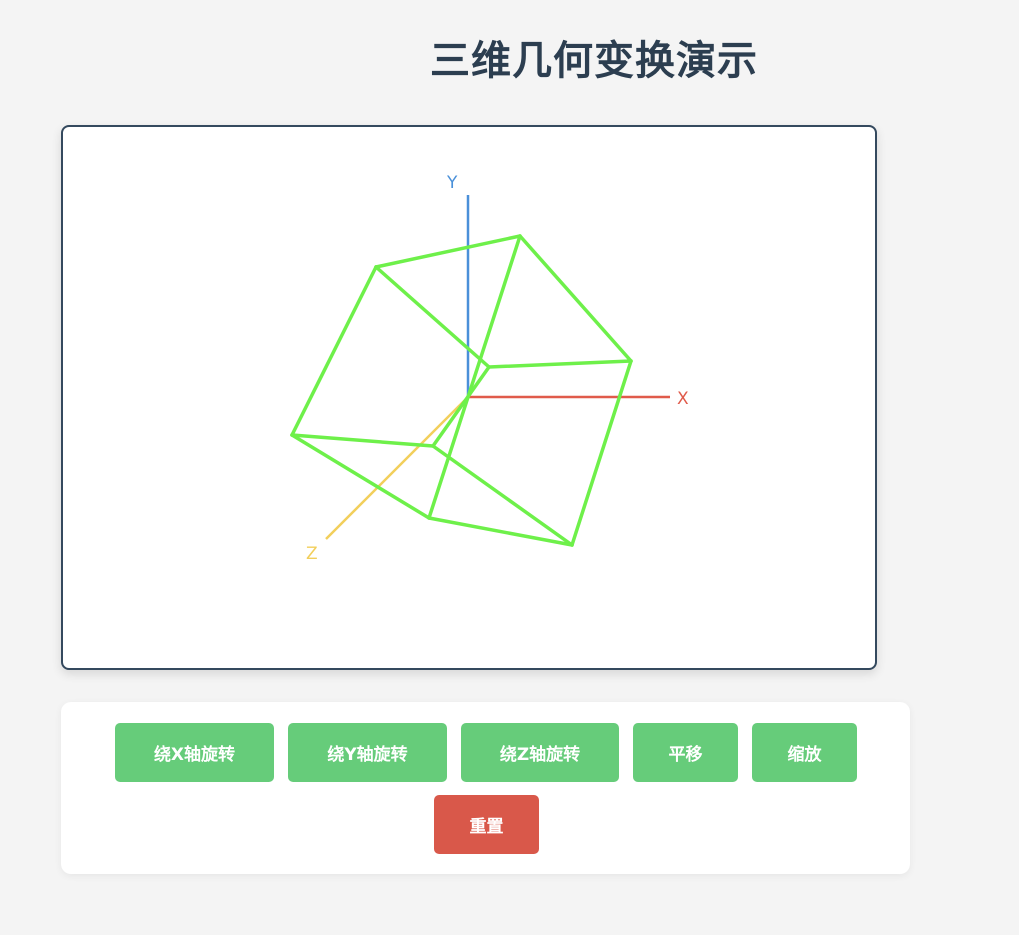  Describe the element at coordinates (452, 183) in the screenshot. I see `y-axis-label: Y` at that location.